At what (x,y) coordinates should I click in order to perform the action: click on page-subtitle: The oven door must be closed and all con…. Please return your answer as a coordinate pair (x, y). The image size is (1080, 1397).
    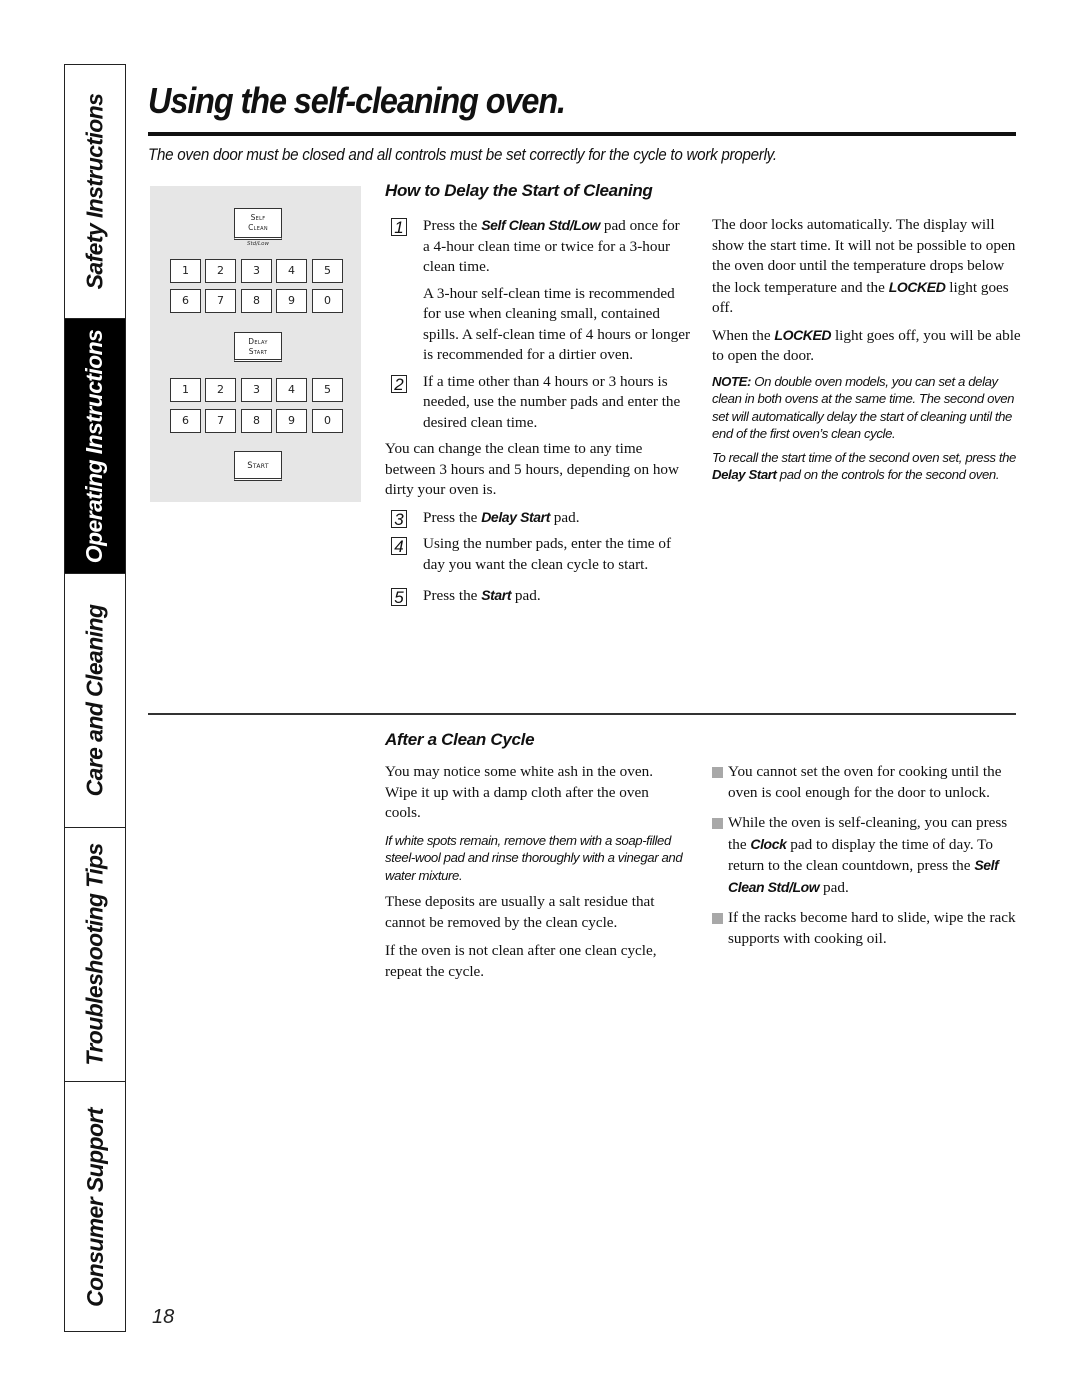
    Looking at the image, I should click on (462, 155).